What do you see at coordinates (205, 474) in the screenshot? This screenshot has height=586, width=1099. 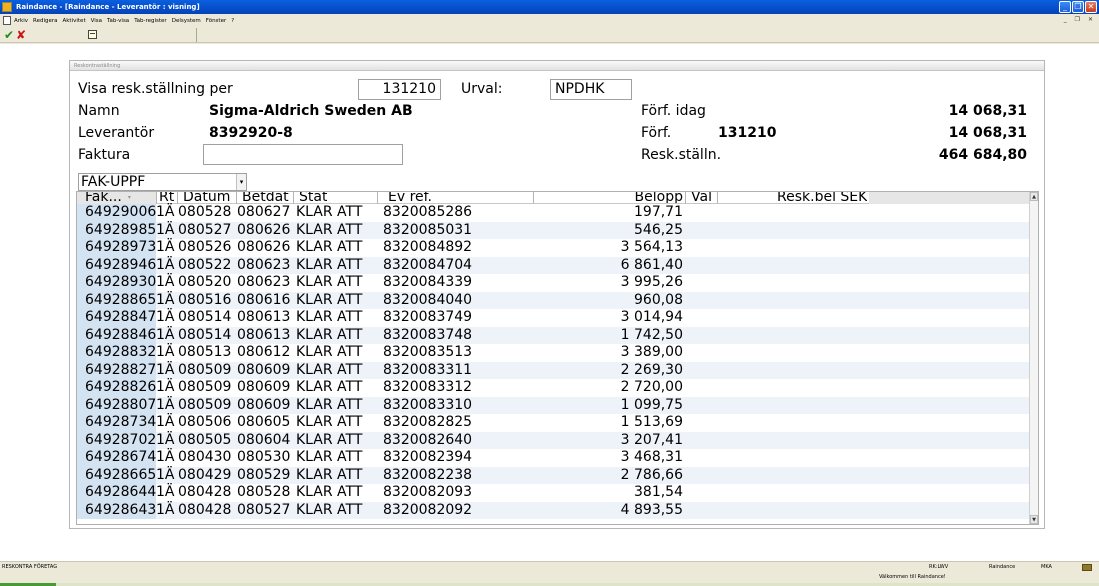 I see `cell-datum: 080429` at bounding box center [205, 474].